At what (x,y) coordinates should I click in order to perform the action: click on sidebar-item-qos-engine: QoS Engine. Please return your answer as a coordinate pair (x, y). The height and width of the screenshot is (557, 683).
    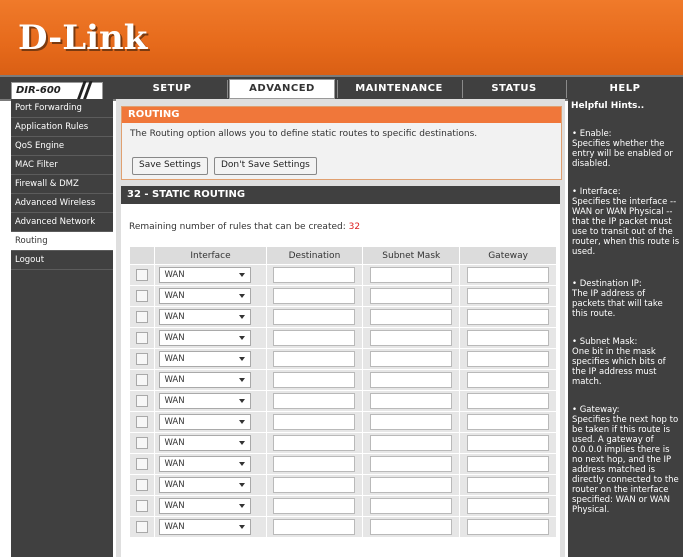
    Looking at the image, I should click on (62, 146).